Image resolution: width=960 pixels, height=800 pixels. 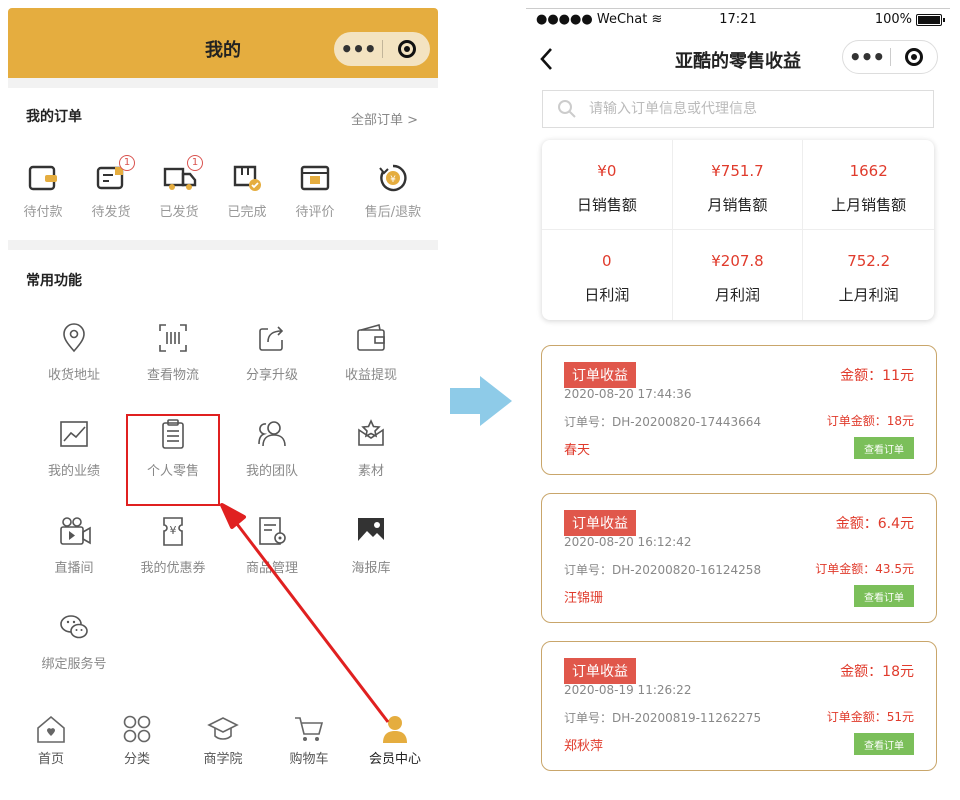 I want to click on tab-school: 商学院, so click(x=223, y=746).